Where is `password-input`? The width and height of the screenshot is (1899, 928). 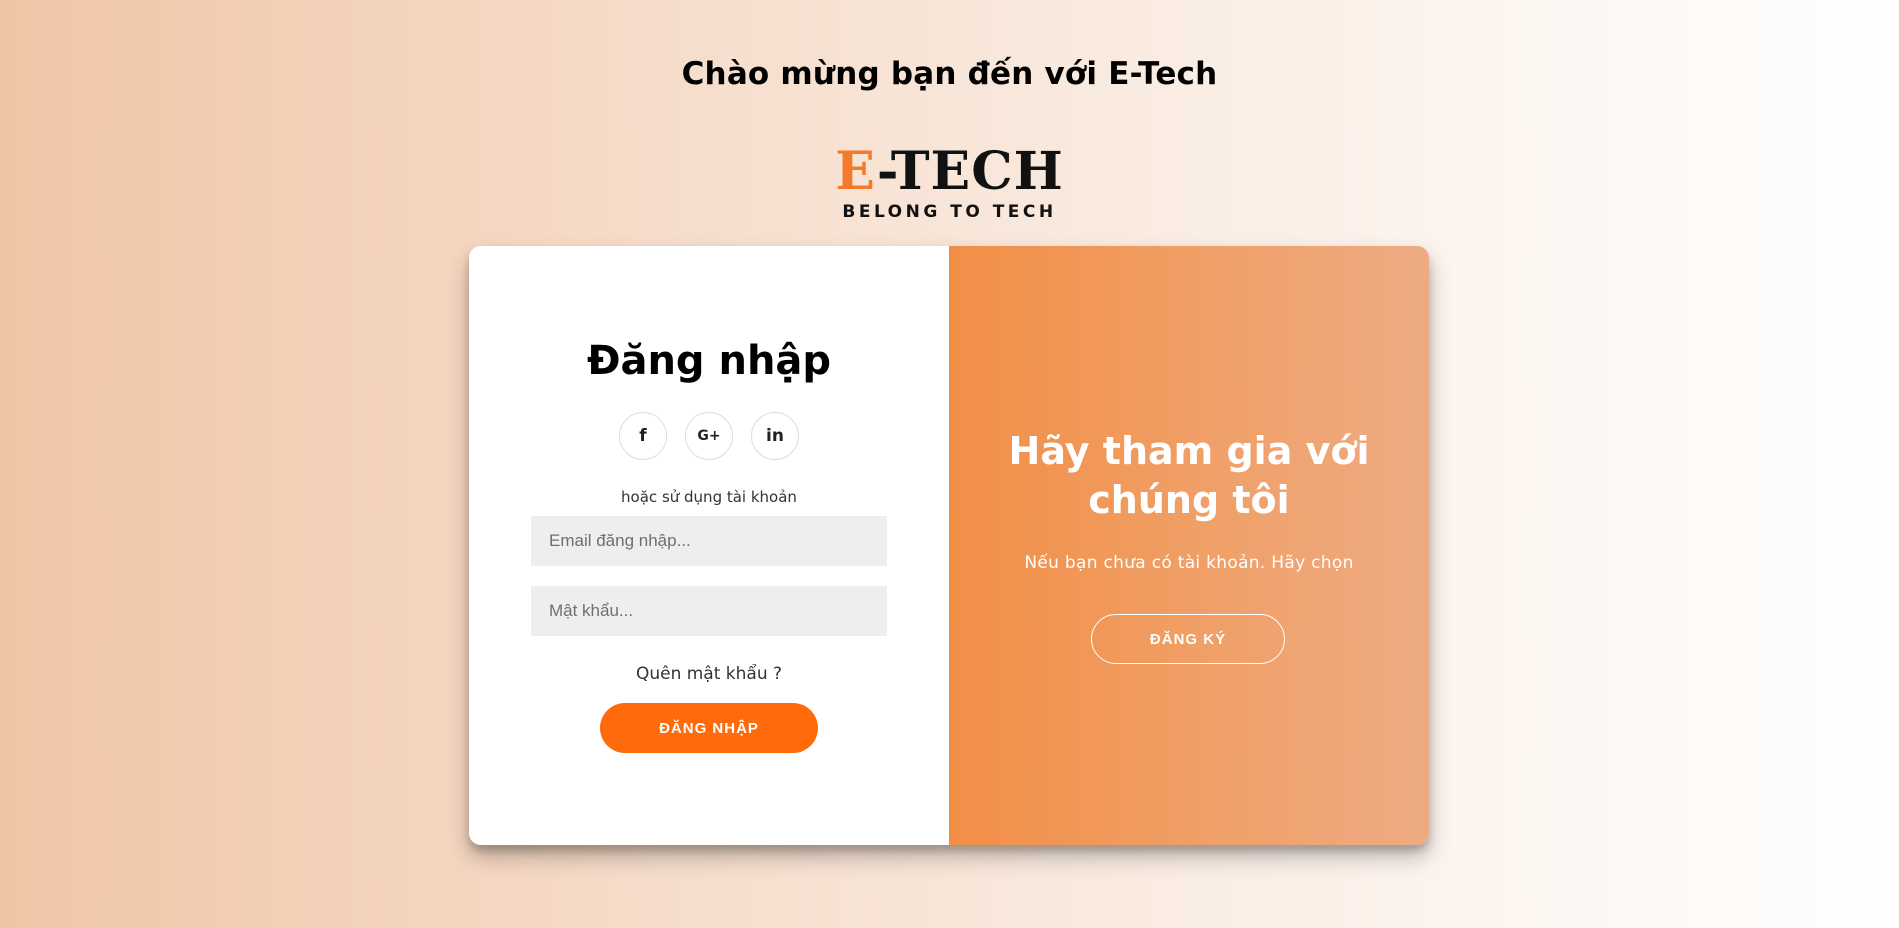
password-input is located at coordinates (709, 611).